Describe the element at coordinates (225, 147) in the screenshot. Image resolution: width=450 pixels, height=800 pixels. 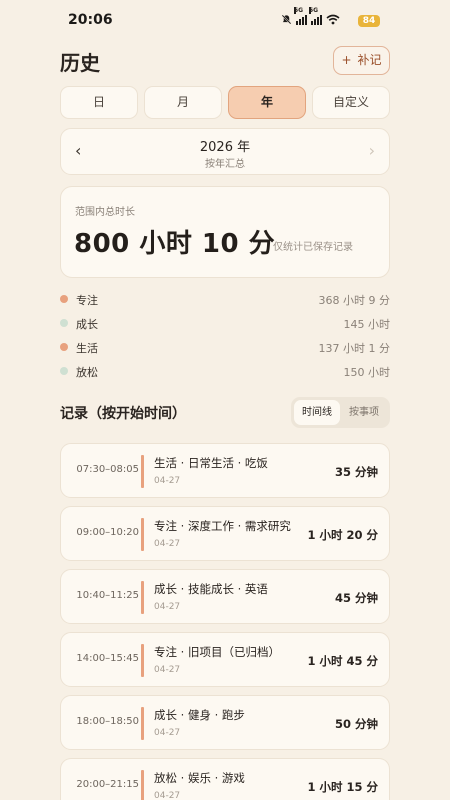
I see `period-label: 2026 年` at that location.